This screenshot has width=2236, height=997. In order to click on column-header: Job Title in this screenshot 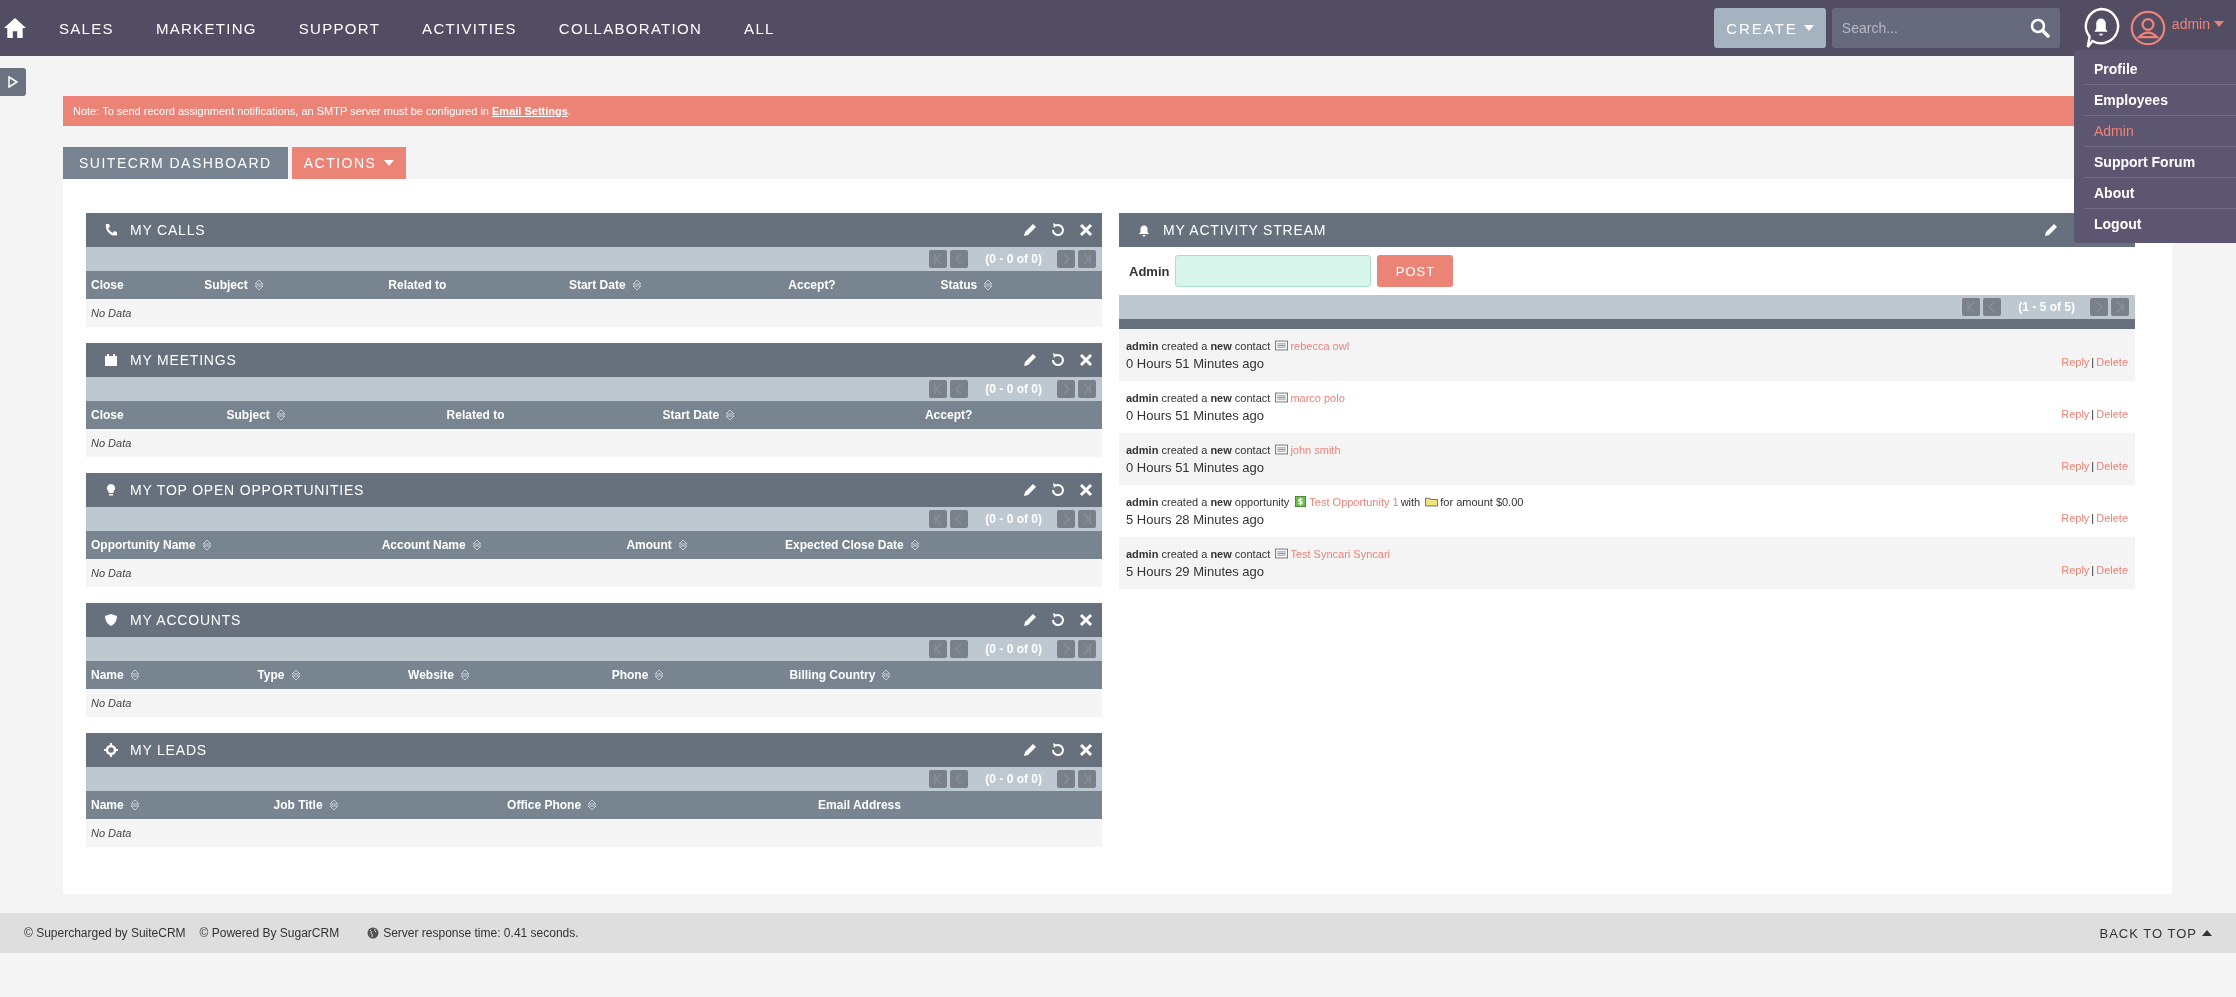, I will do `click(385, 805)`.